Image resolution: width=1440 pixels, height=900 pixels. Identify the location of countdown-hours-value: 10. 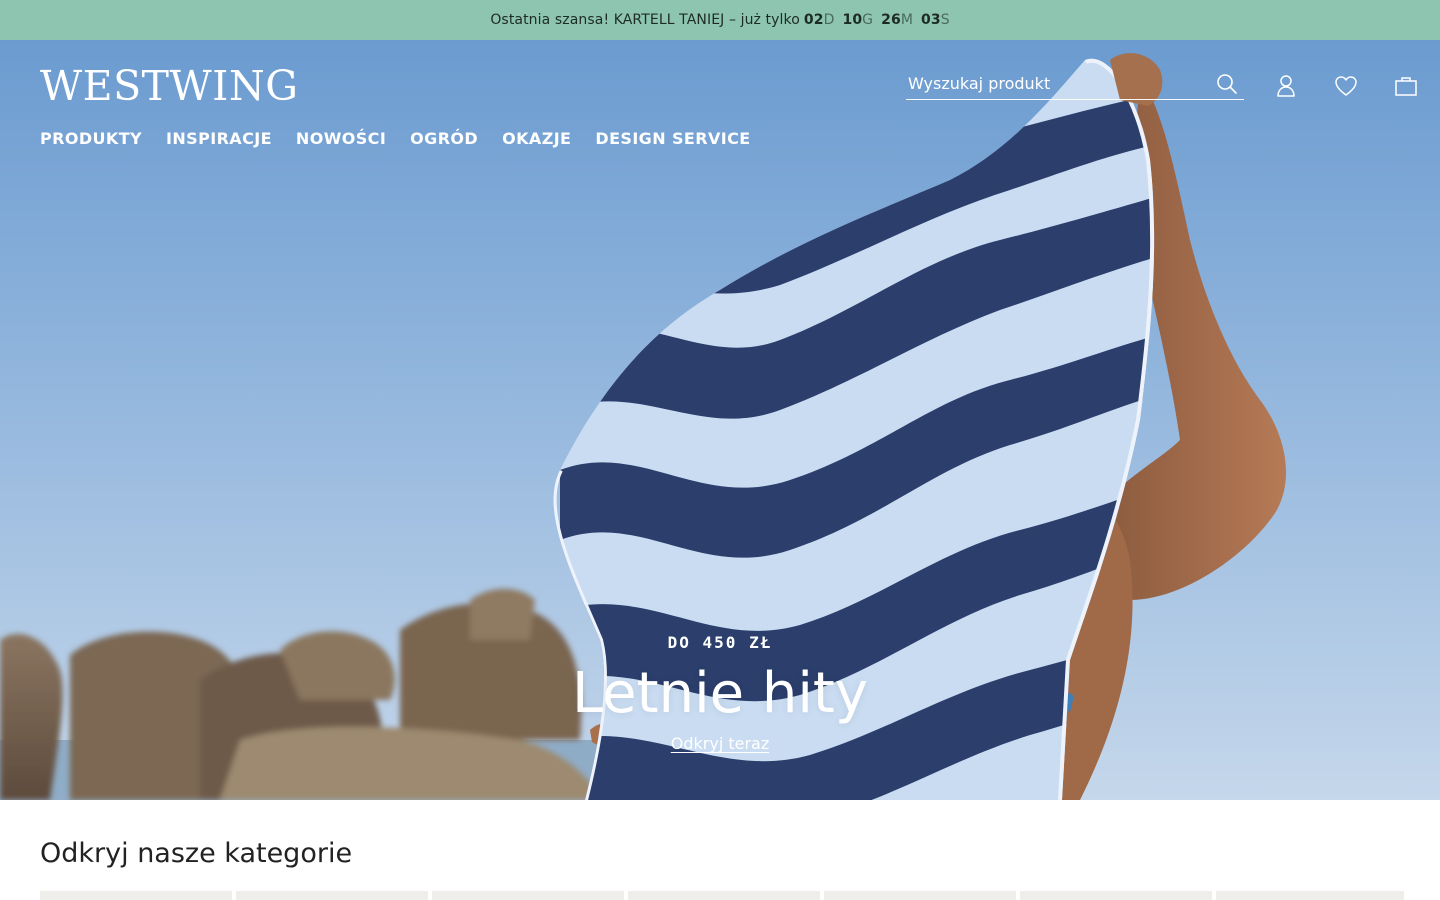
(852, 20).